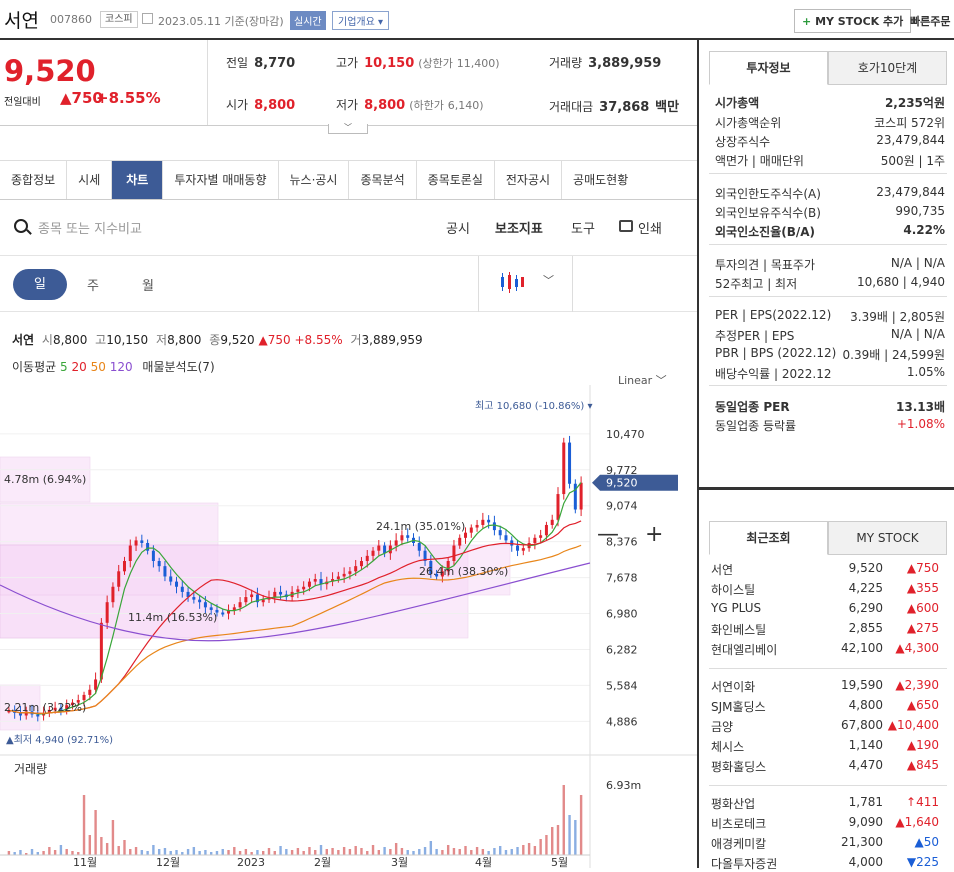  What do you see at coordinates (626, 226) in the screenshot?
I see `printer-icon` at bounding box center [626, 226].